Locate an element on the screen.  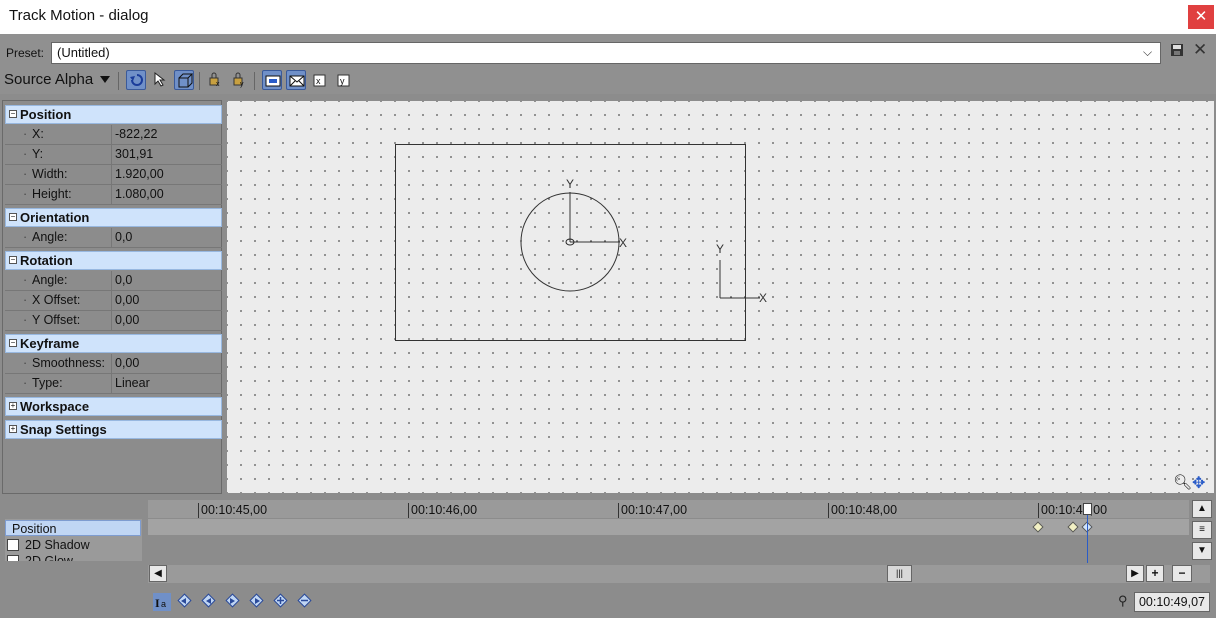
property-value: -822,22 is located at coordinates (136, 134).